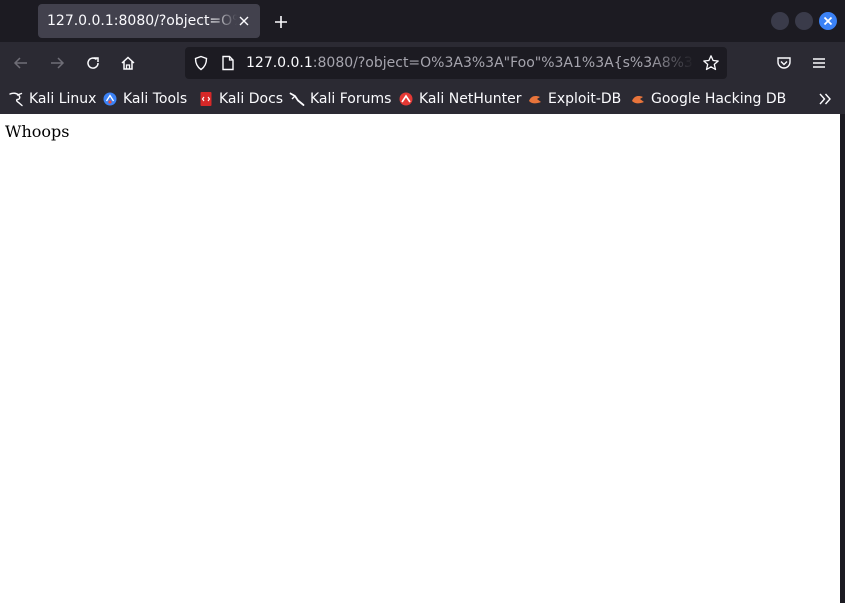 This screenshot has height=603, width=845. What do you see at coordinates (351, 99) in the screenshot?
I see `bookmark-label: Kali Forums` at bounding box center [351, 99].